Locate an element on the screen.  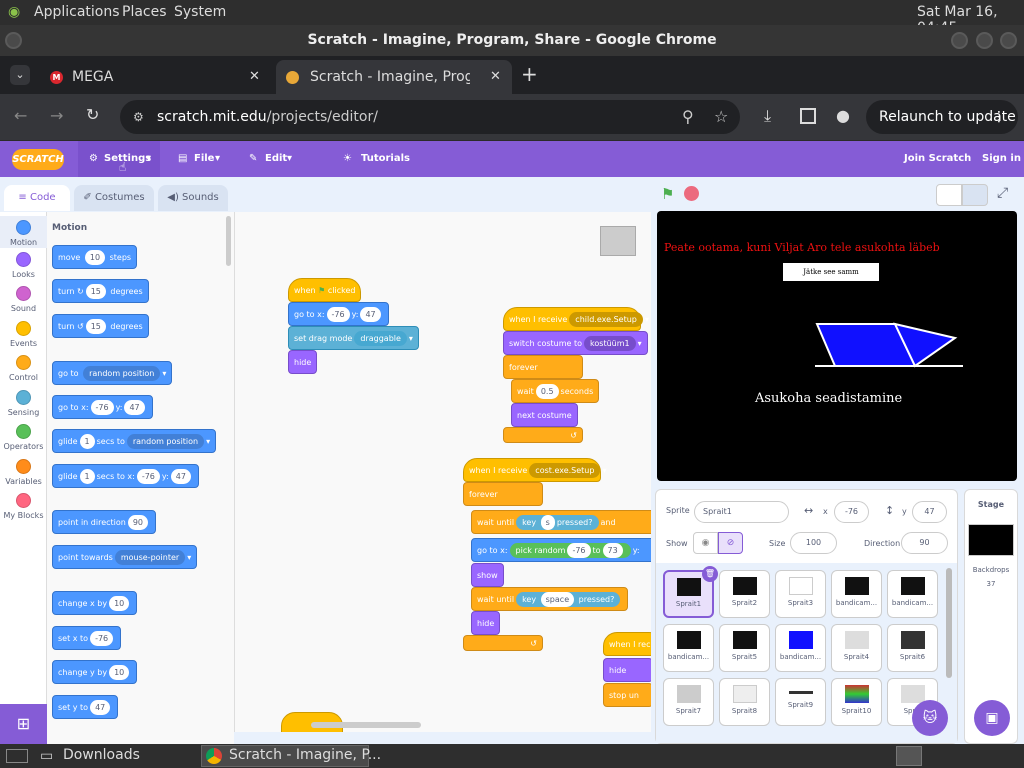
block-show: show is located at coordinates (487, 575).